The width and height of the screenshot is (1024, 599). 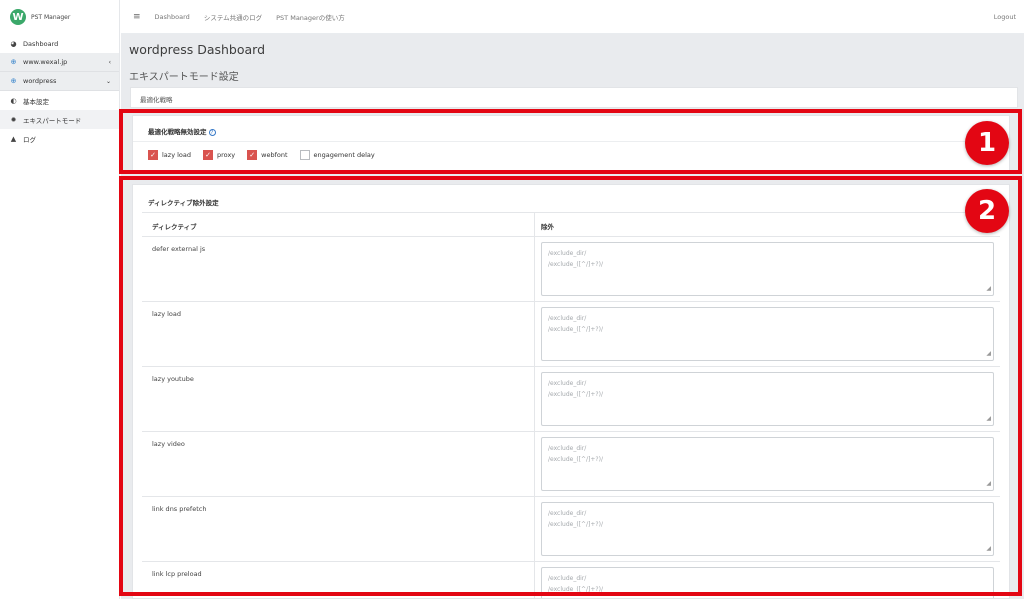 What do you see at coordinates (233, 17) in the screenshot?
I see `nav-link-system-log: システム共通のログ` at bounding box center [233, 17].